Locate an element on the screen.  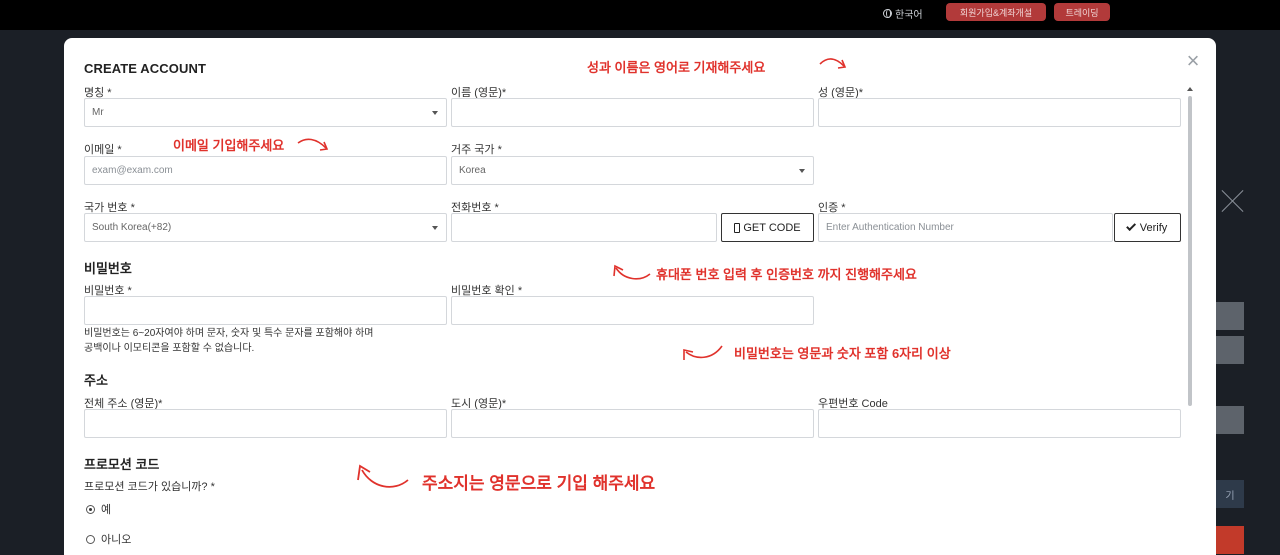
language-selector: 한국어 is located at coordinates (903, 13).